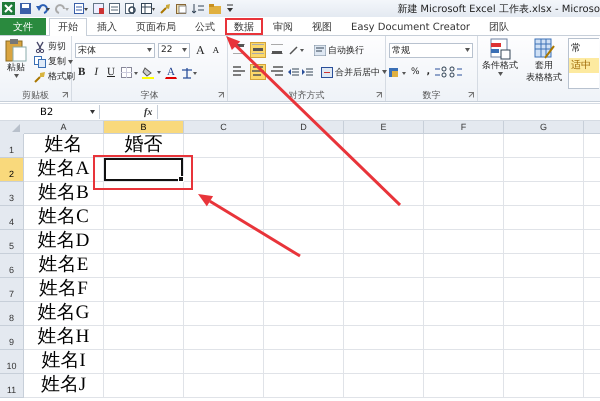  What do you see at coordinates (431, 50) in the screenshot?
I see `number-format-field: 常规` at bounding box center [431, 50].